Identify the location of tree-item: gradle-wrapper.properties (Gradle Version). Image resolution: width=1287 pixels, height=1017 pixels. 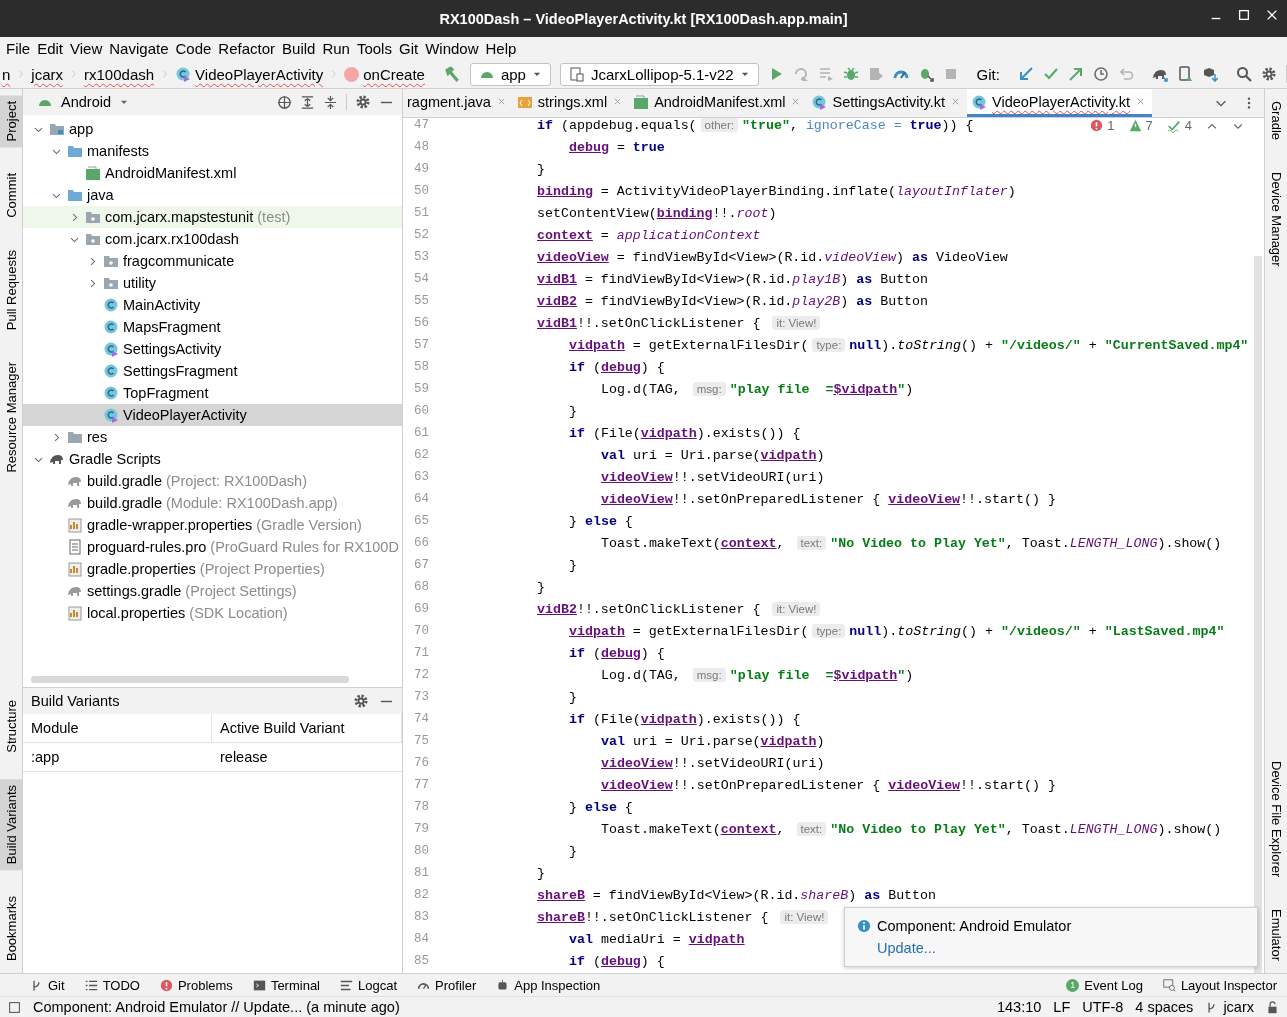
(212, 525).